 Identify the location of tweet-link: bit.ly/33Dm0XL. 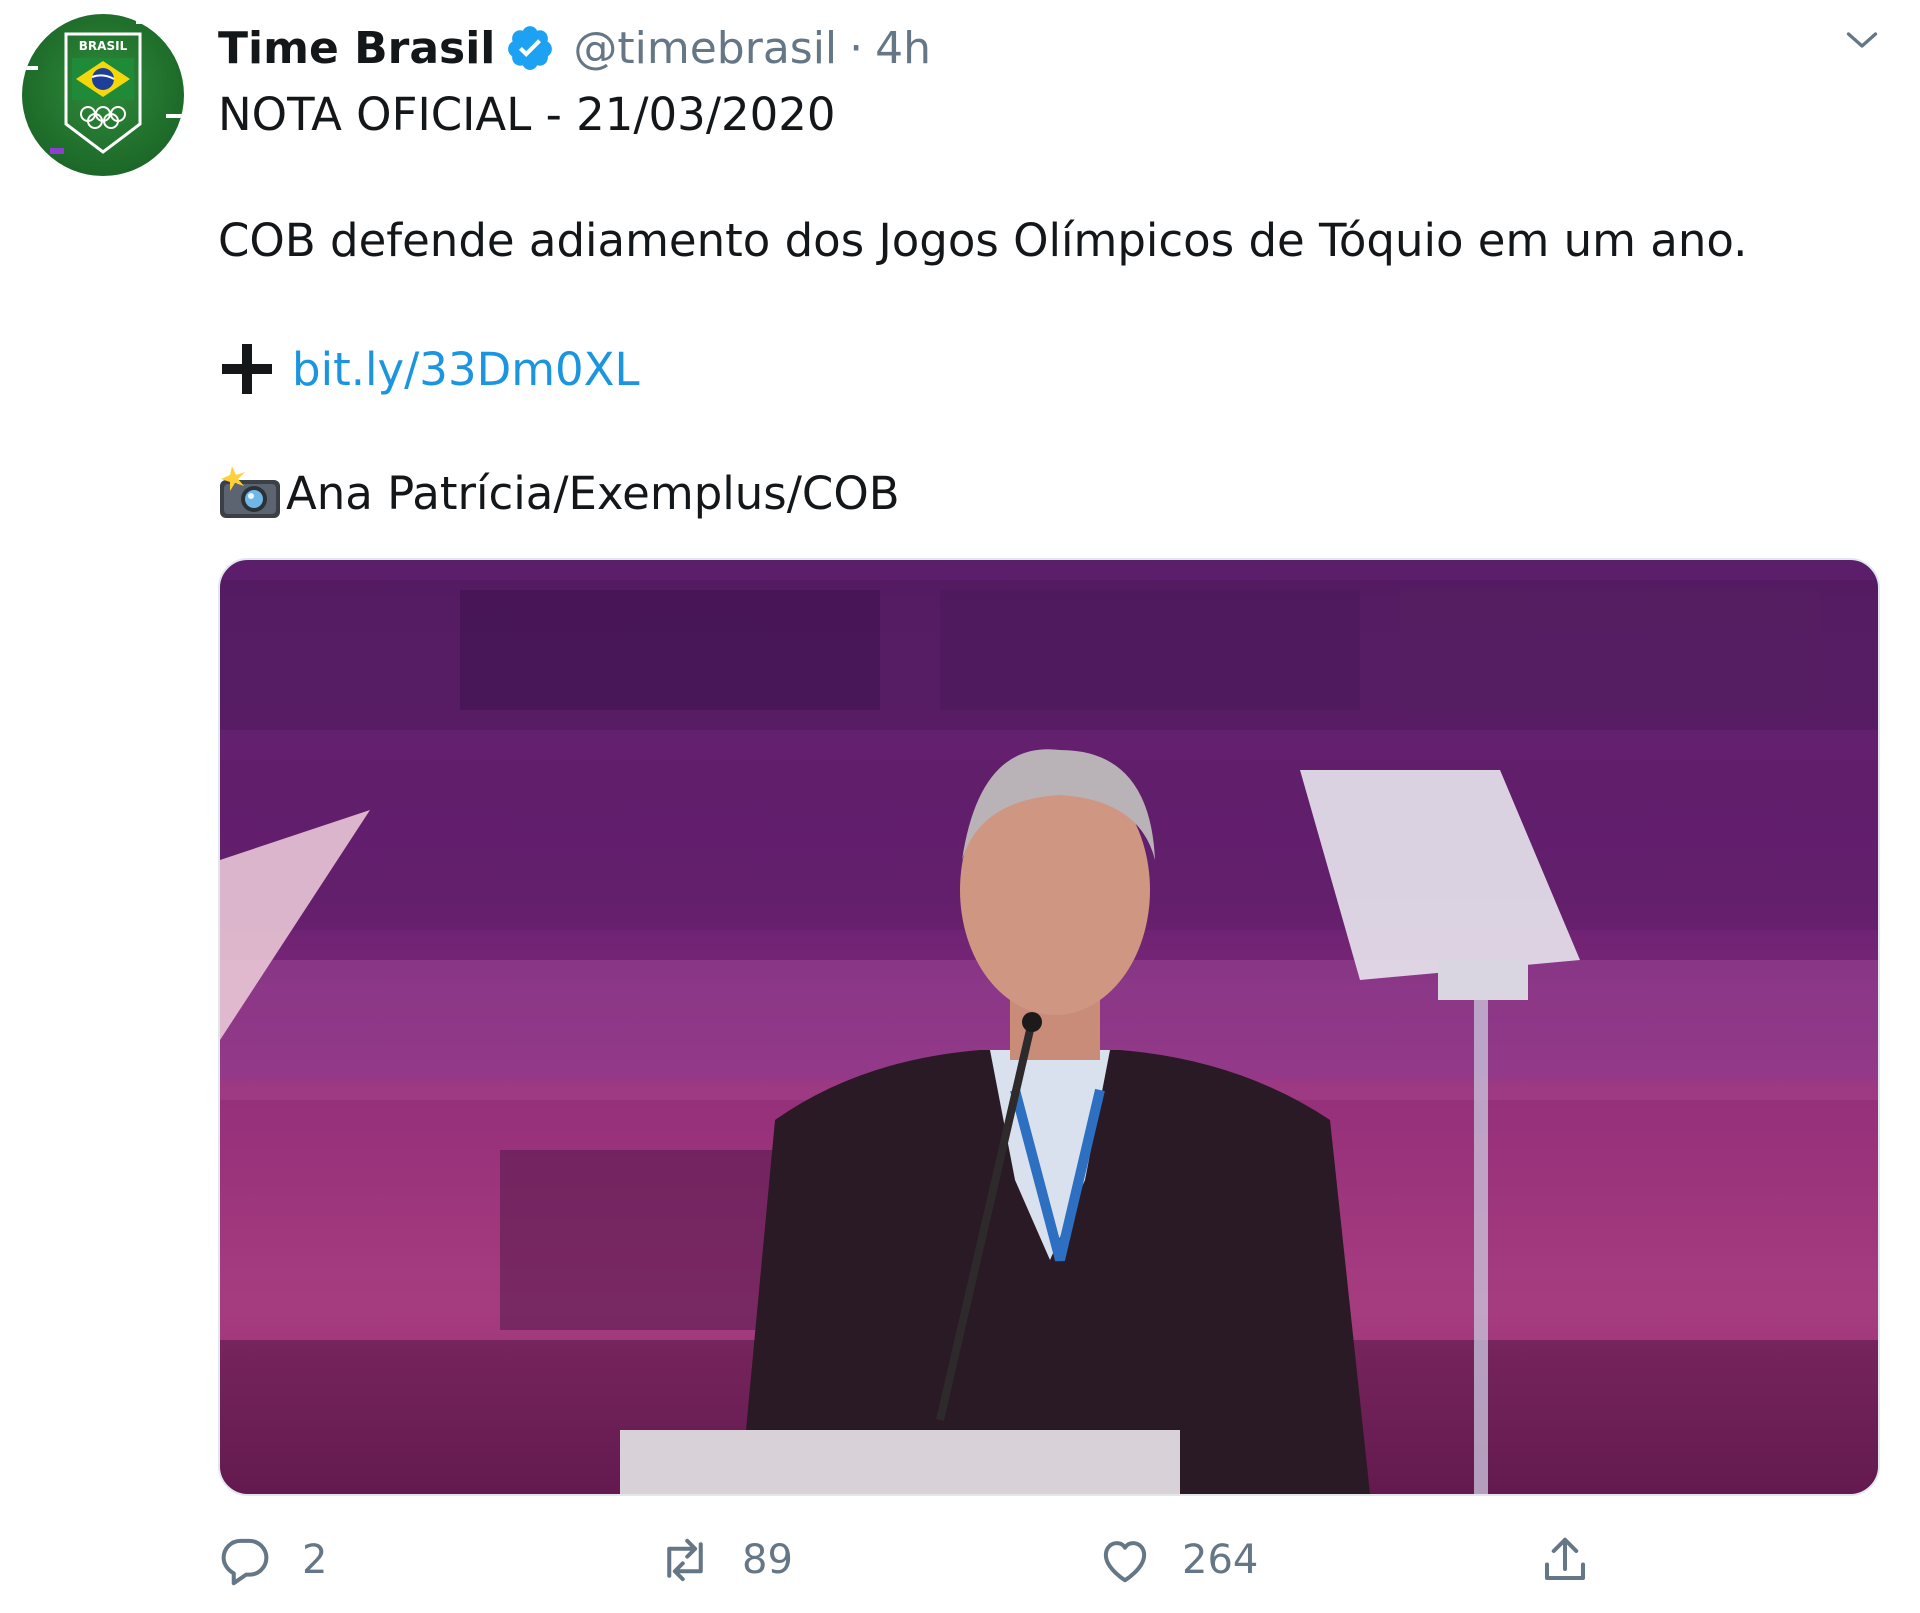
(466, 369).